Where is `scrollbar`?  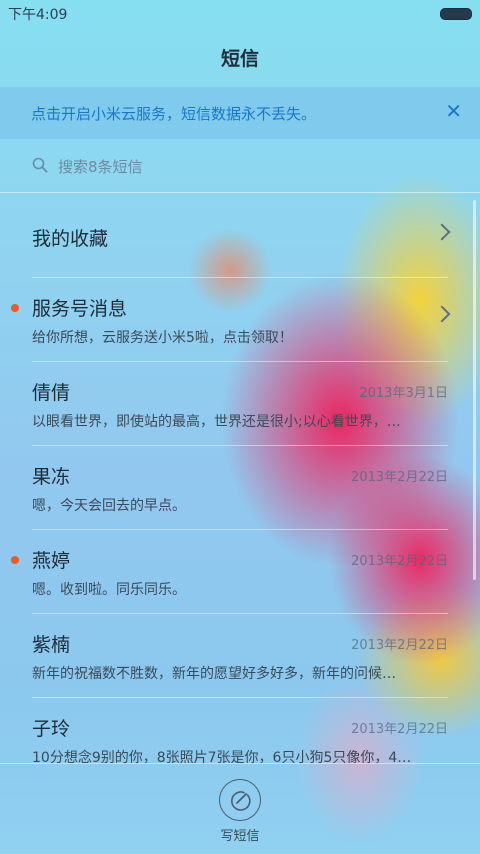 scrollbar is located at coordinates (474, 390).